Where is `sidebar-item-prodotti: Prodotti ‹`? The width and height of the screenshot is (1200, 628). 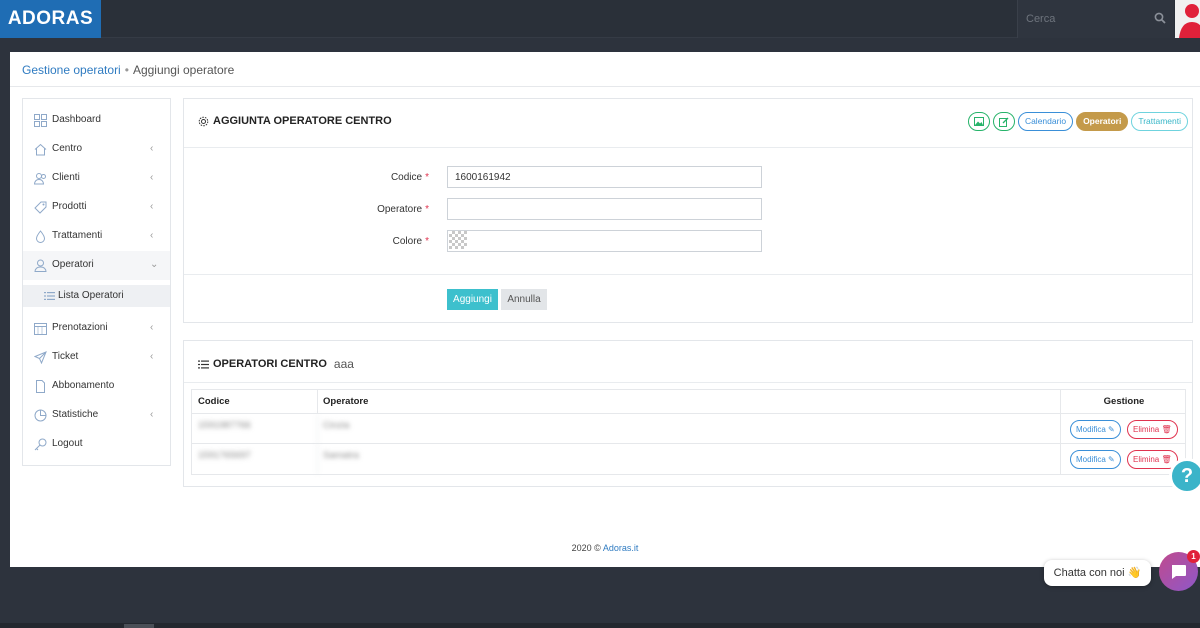
sidebar-item-prodotti: Prodotti ‹ is located at coordinates (96, 207).